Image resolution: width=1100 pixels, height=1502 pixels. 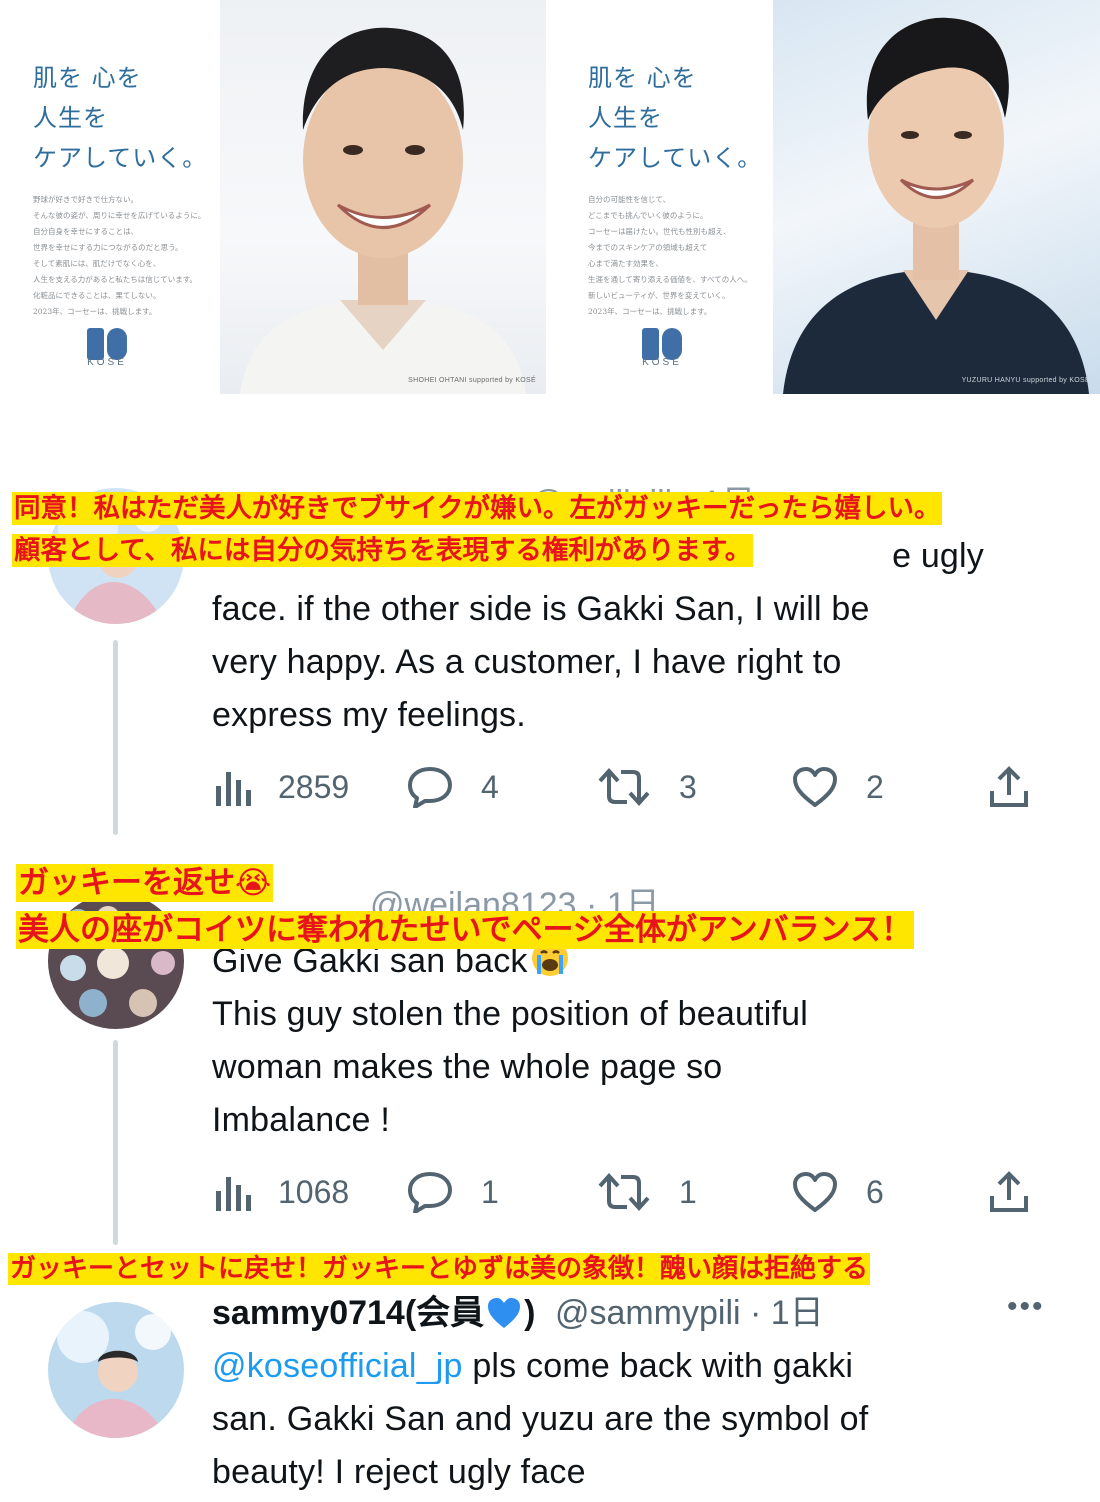 I want to click on ad-credit: SHOHEI OHTANI supported by KOSÉ, so click(x=472, y=380).